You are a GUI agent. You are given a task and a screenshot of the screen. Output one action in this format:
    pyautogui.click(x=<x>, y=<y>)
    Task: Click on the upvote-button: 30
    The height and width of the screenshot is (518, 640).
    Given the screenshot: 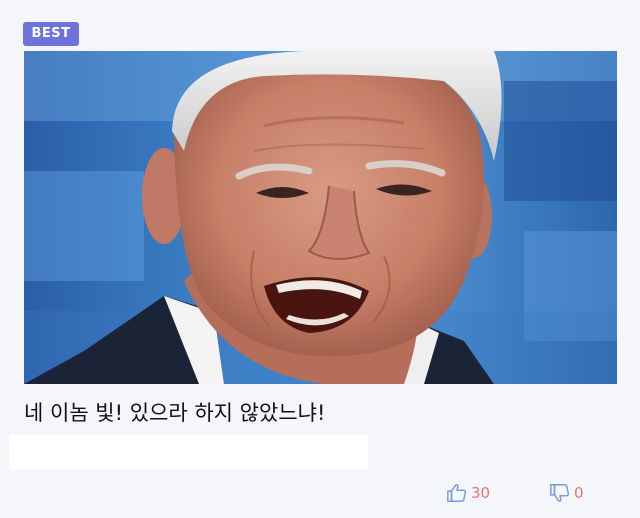 What is the action you would take?
    pyautogui.click(x=468, y=493)
    